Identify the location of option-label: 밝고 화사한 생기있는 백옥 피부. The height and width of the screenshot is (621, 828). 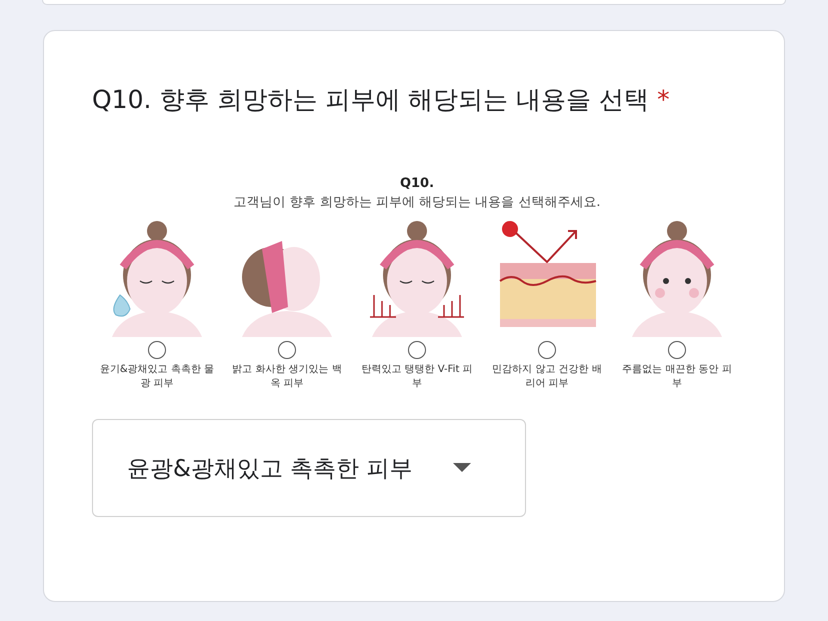
(287, 377).